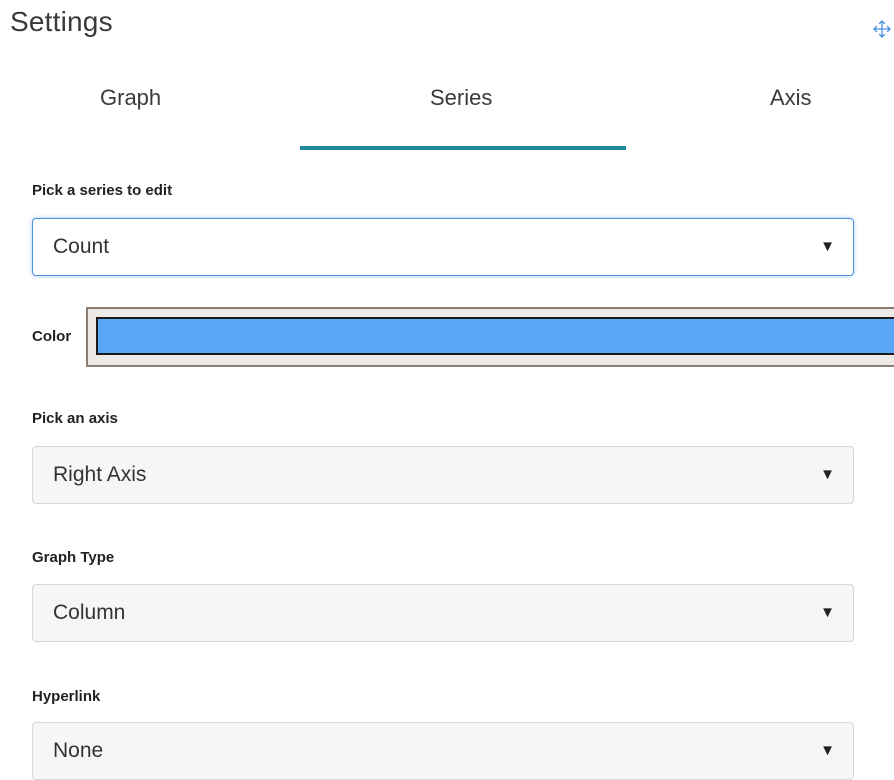  I want to click on hyperlink-label: Hyperlink, so click(66, 696).